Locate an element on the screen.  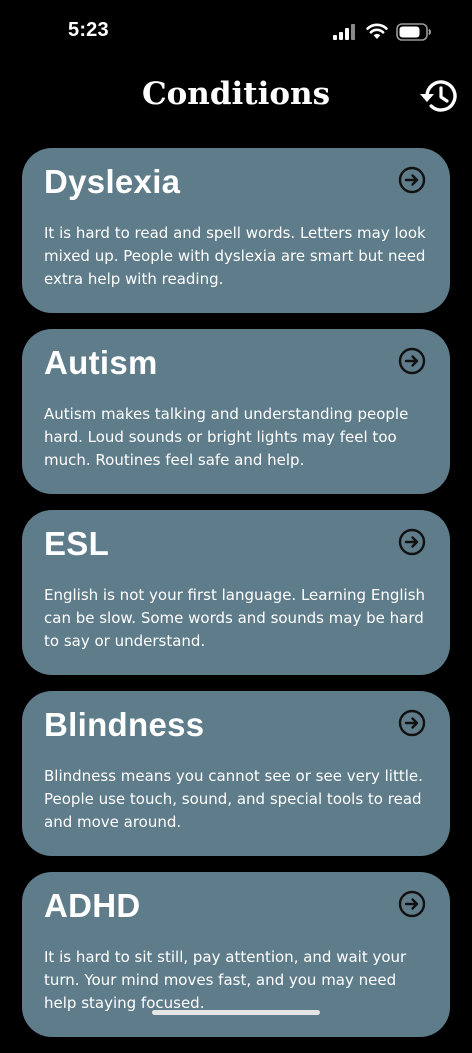
page-title: Conditions is located at coordinates (236, 94).